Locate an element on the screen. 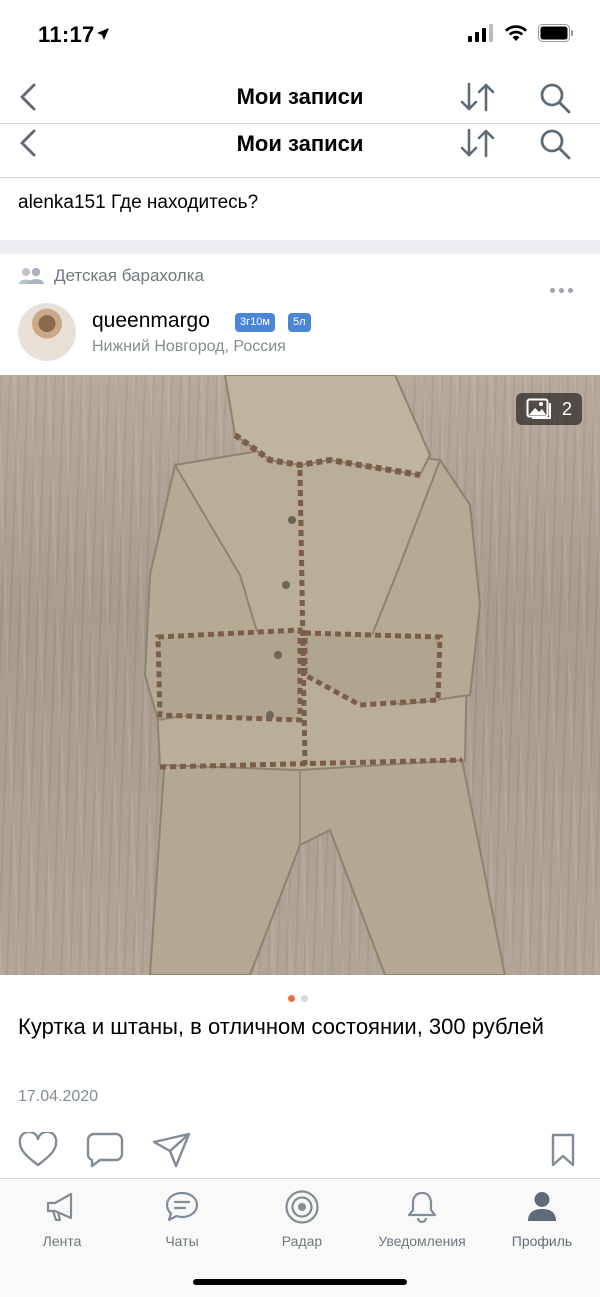 Image resolution: width=600 pixels, height=1297 pixels. tab-bar: Лента Чаты Радар Уведомления Профиль is located at coordinates (300, 1237).